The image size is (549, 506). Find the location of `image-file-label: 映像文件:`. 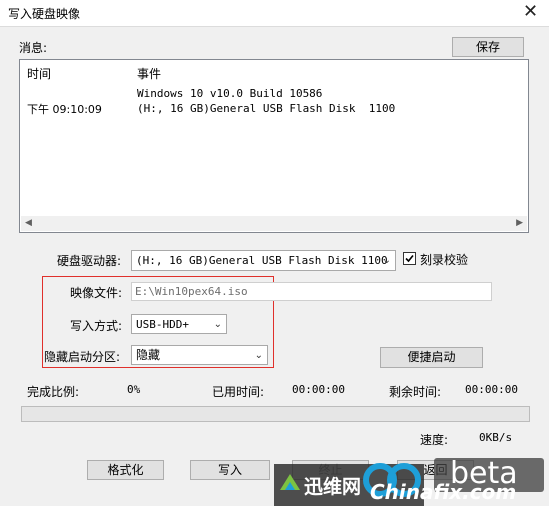

image-file-label: 映像文件: is located at coordinates (96, 293).